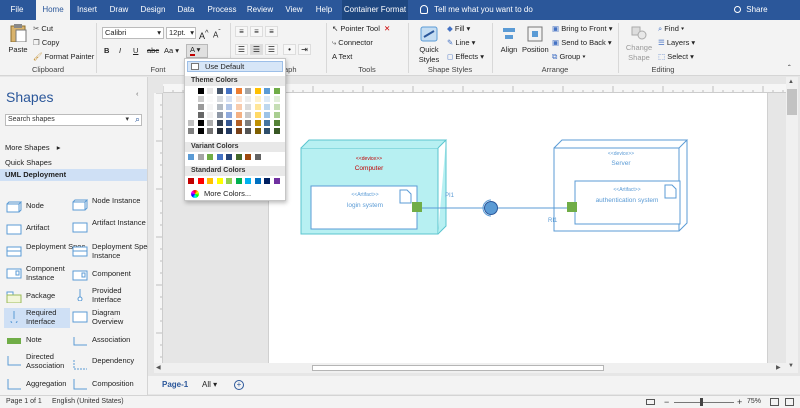 Image resolution: width=800 pixels, height=408 pixels. Describe the element at coordinates (582, 43) in the screenshot. I see `send-to-back-button: ▣ Send to Back ▾` at that location.